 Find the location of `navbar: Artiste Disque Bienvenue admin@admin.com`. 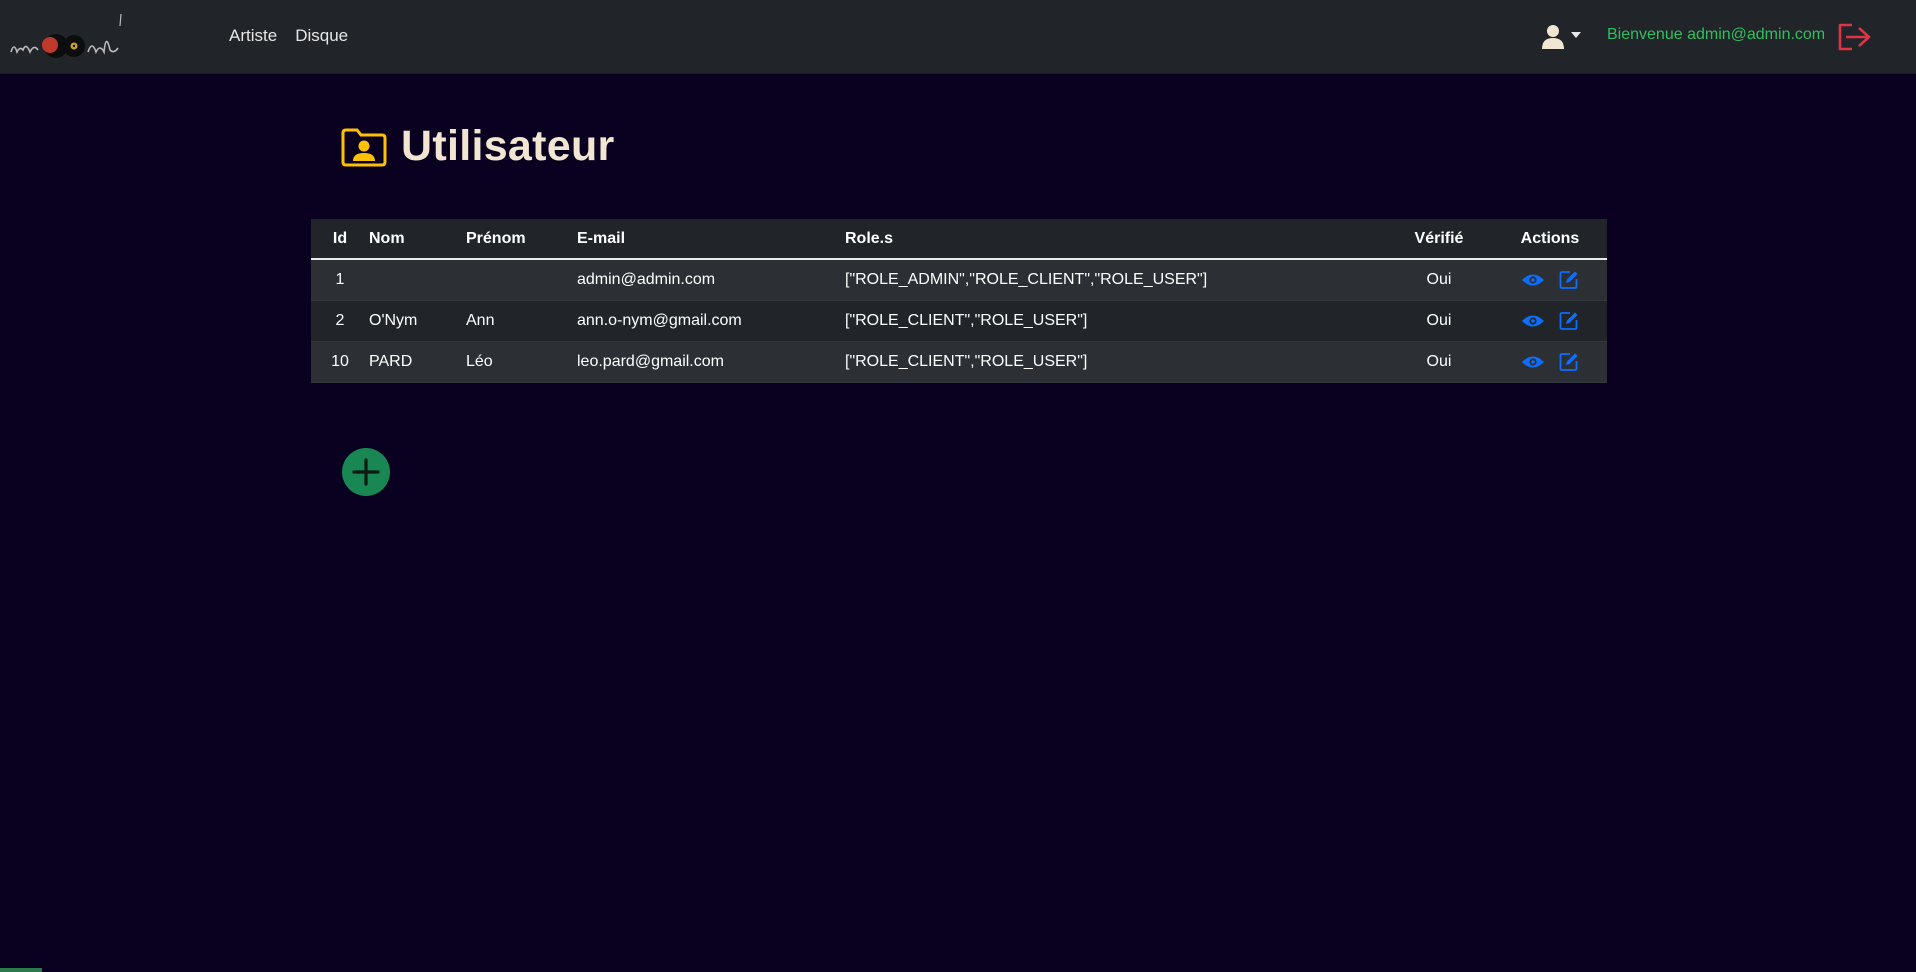

navbar: Artiste Disque Bienvenue admin@admin.com is located at coordinates (958, 37).